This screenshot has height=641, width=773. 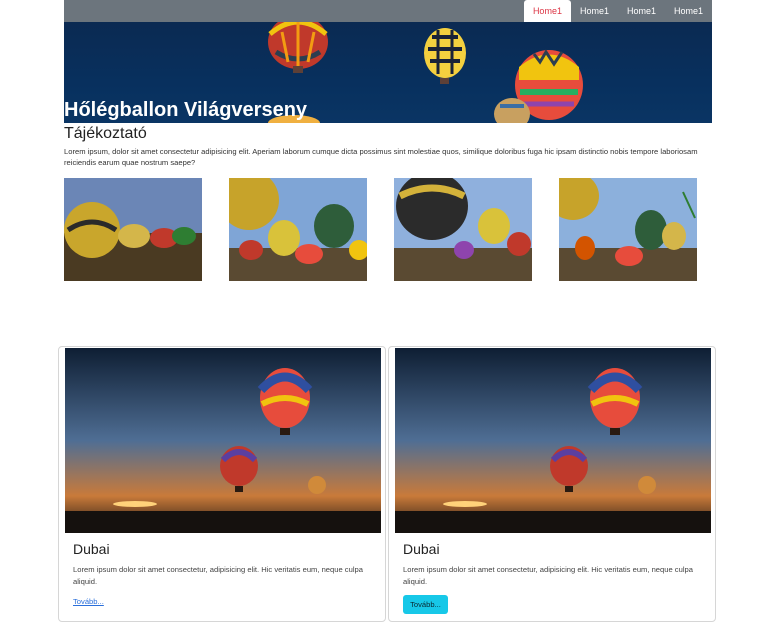 I want to click on nav-item-home-3: Home1, so click(x=641, y=11).